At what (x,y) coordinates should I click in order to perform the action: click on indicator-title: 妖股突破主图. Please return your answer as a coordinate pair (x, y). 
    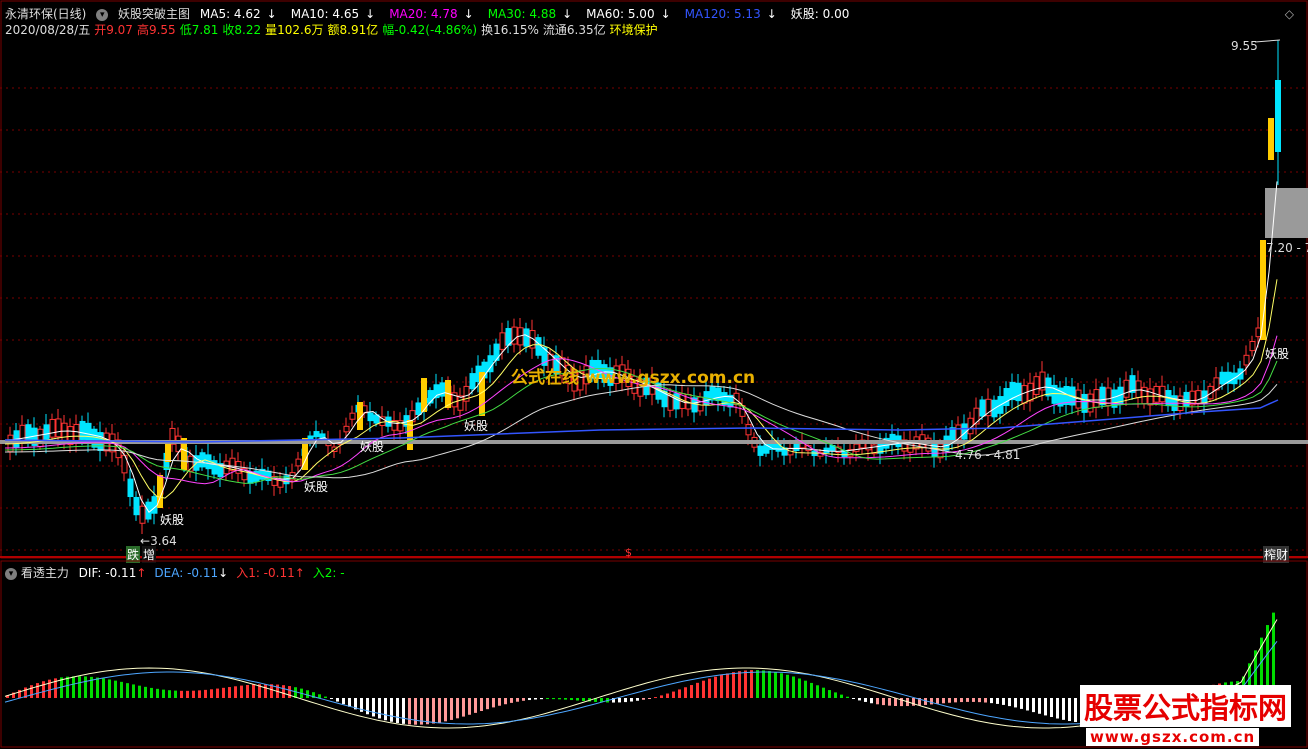
    Looking at the image, I should click on (154, 14).